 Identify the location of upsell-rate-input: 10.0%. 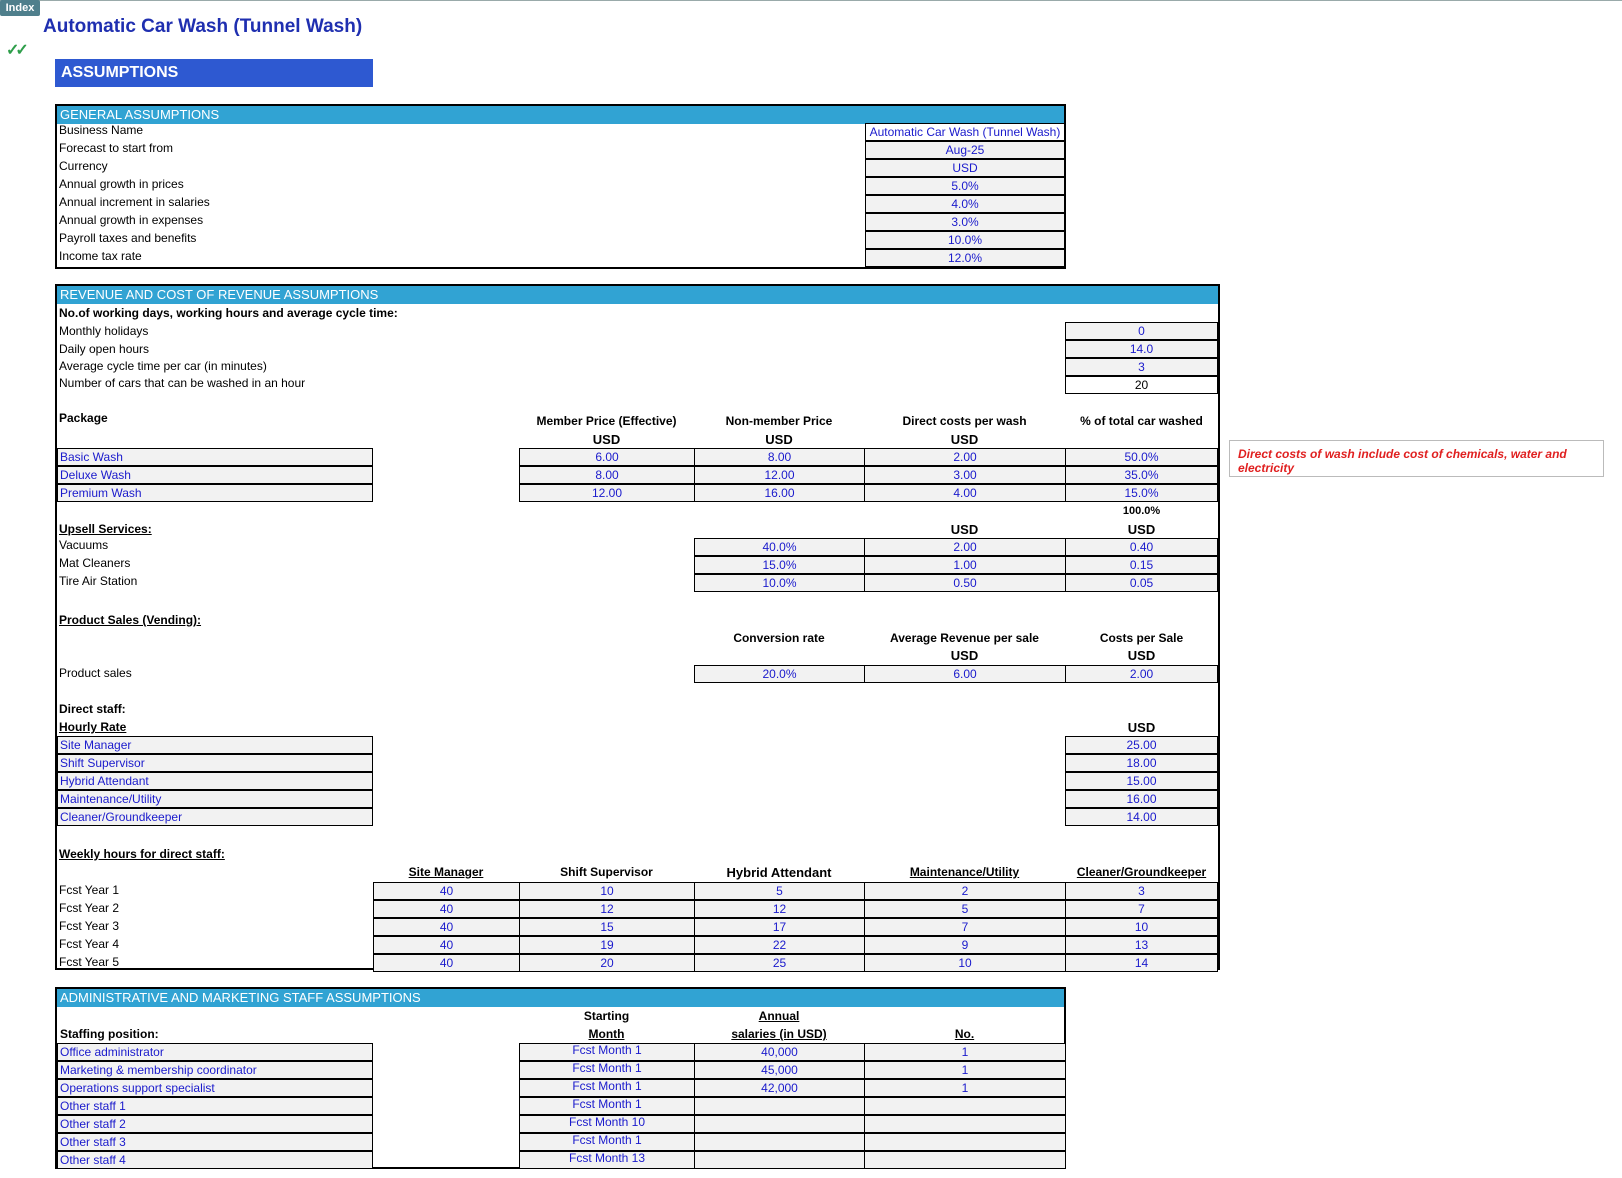
(779, 583).